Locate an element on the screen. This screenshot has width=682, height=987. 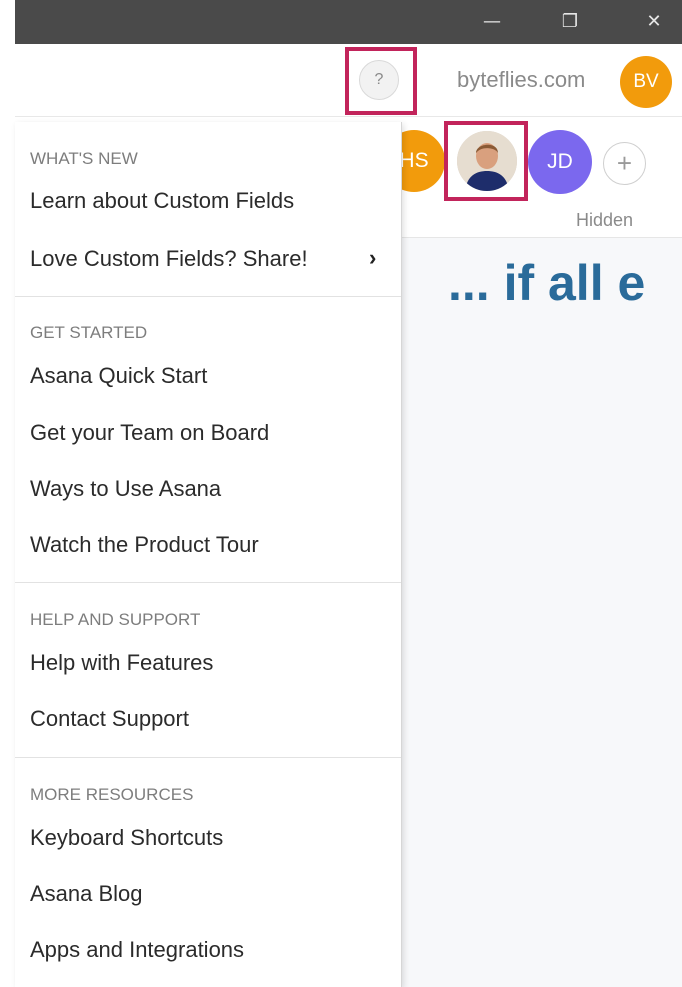
minimize-icon: — is located at coordinates (492, 22).